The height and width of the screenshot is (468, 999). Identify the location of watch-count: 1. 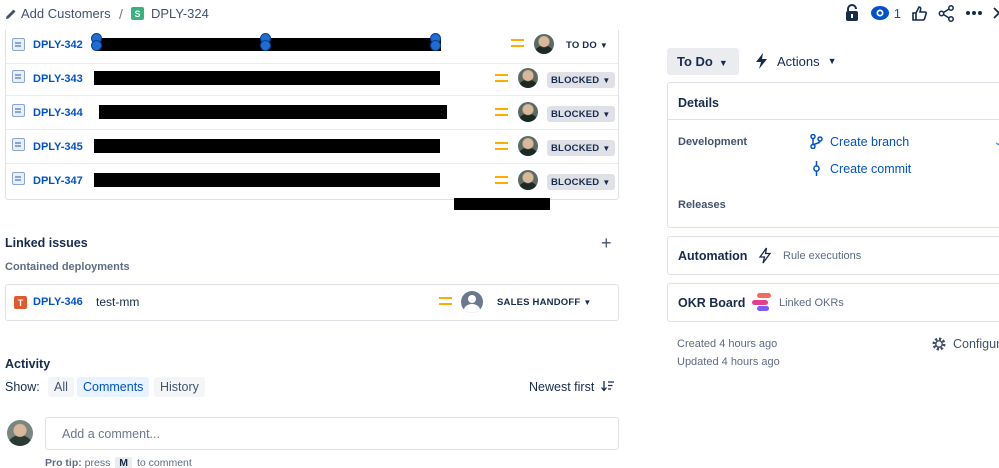
(897, 13).